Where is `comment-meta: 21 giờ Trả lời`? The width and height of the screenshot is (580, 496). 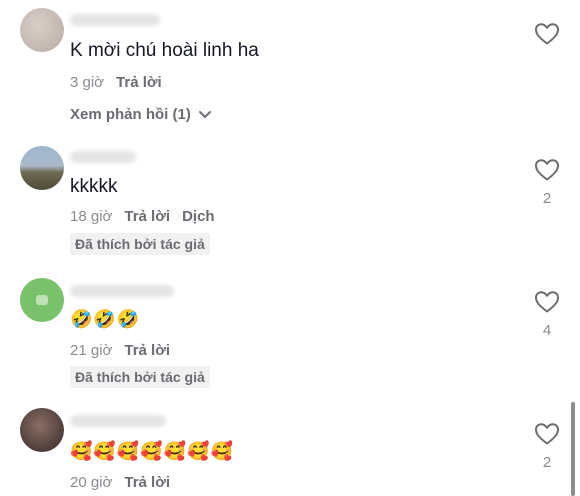
comment-meta: 21 giờ Trả lời is located at coordinates (120, 350).